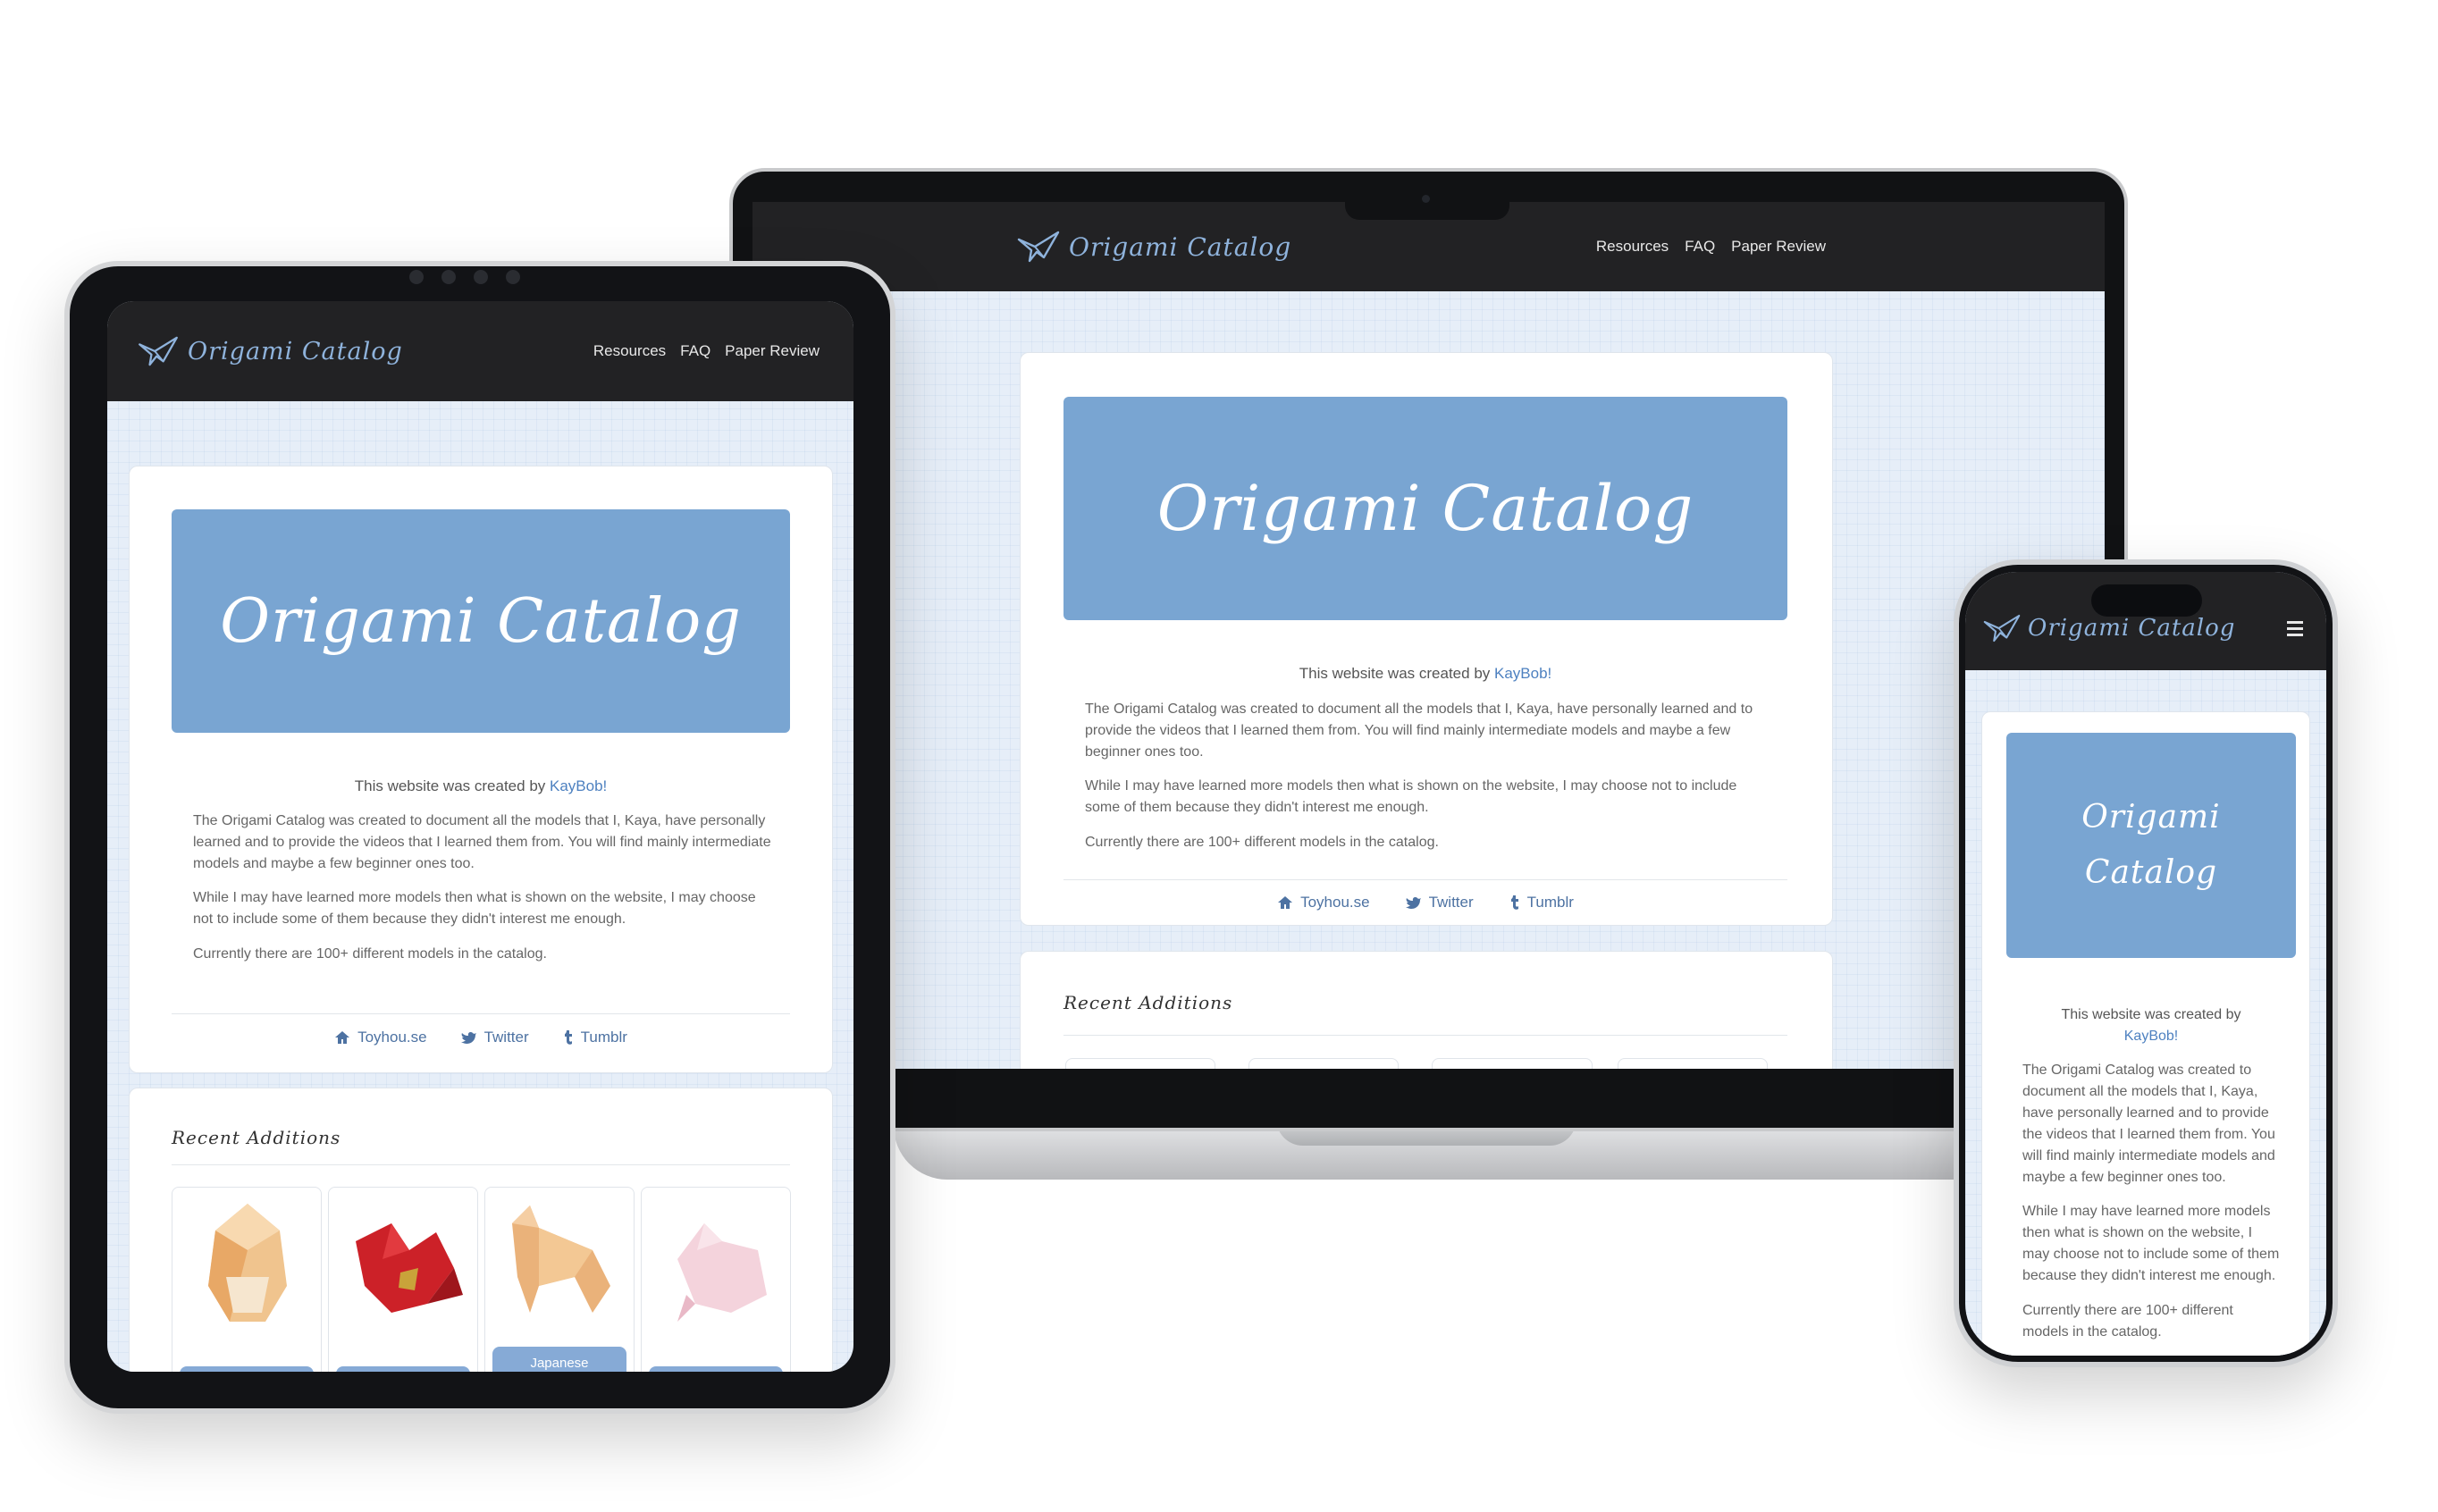 The height and width of the screenshot is (1512, 2438). I want to click on tablet-camera, so click(464, 277).